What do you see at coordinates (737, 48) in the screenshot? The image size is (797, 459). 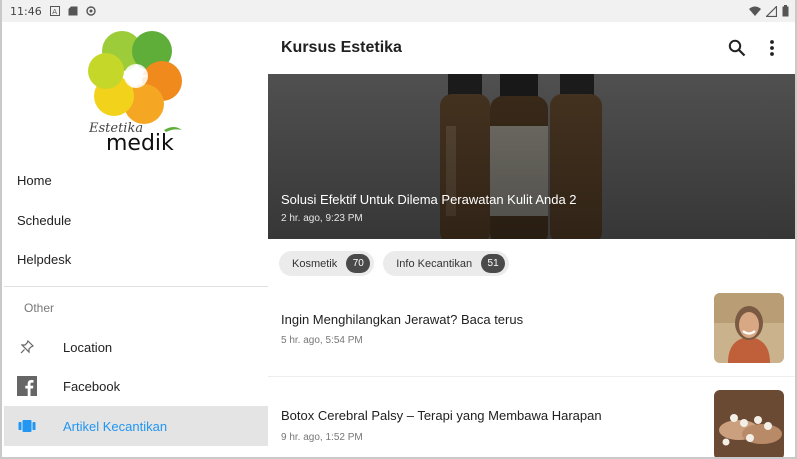 I see `search-icon` at bounding box center [737, 48].